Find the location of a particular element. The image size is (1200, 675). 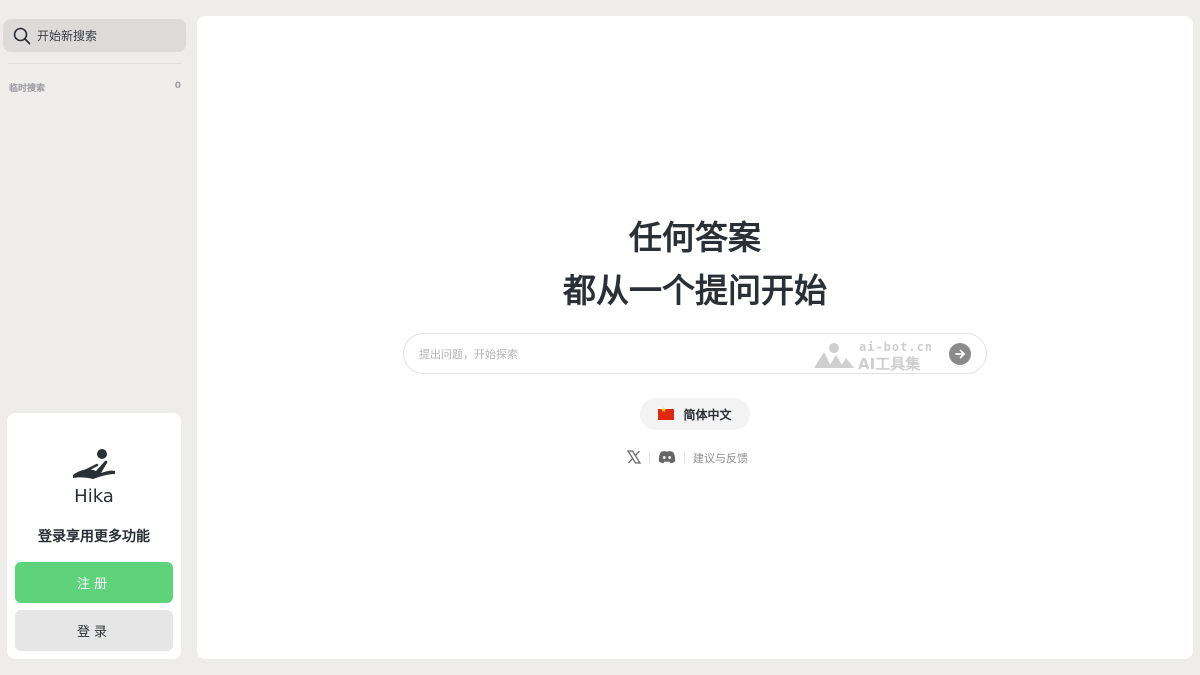

query-box: ai-bot.cn AI工具集 is located at coordinates (695, 353).